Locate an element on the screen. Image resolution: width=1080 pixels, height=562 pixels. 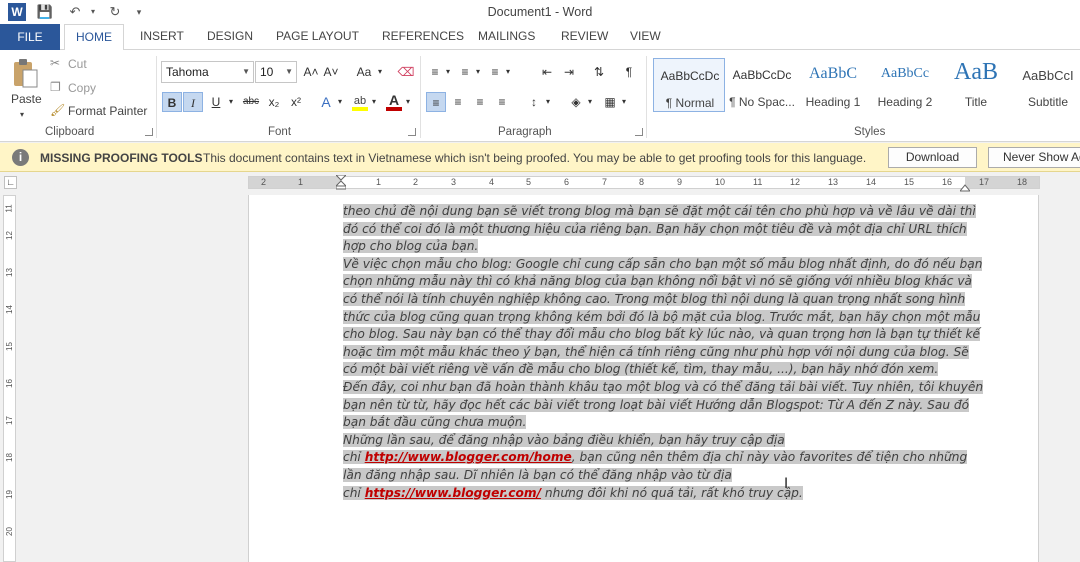
clear-formatting-icon: ⌫ is located at coordinates (406, 72).